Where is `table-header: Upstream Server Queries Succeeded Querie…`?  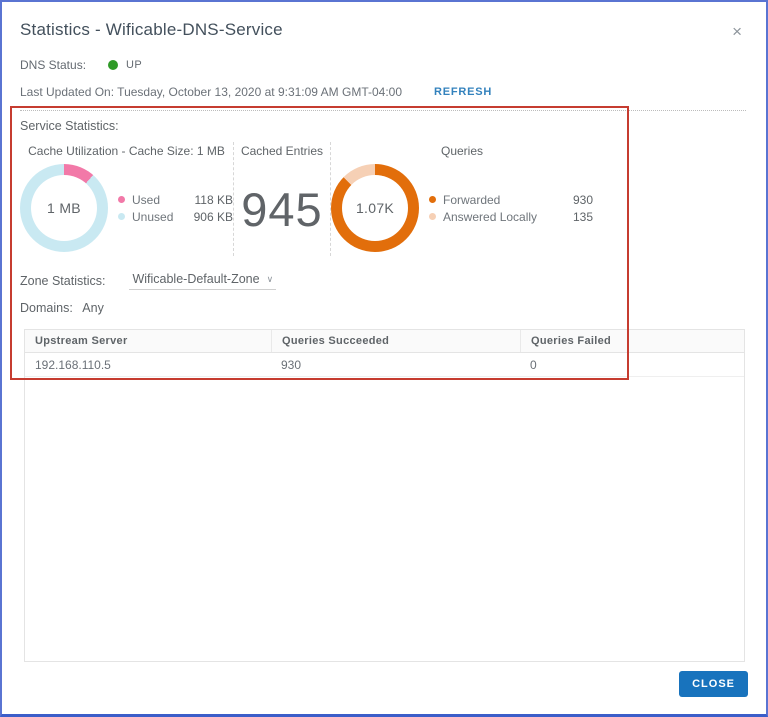 table-header: Upstream Server Queries Succeeded Querie… is located at coordinates (384, 341).